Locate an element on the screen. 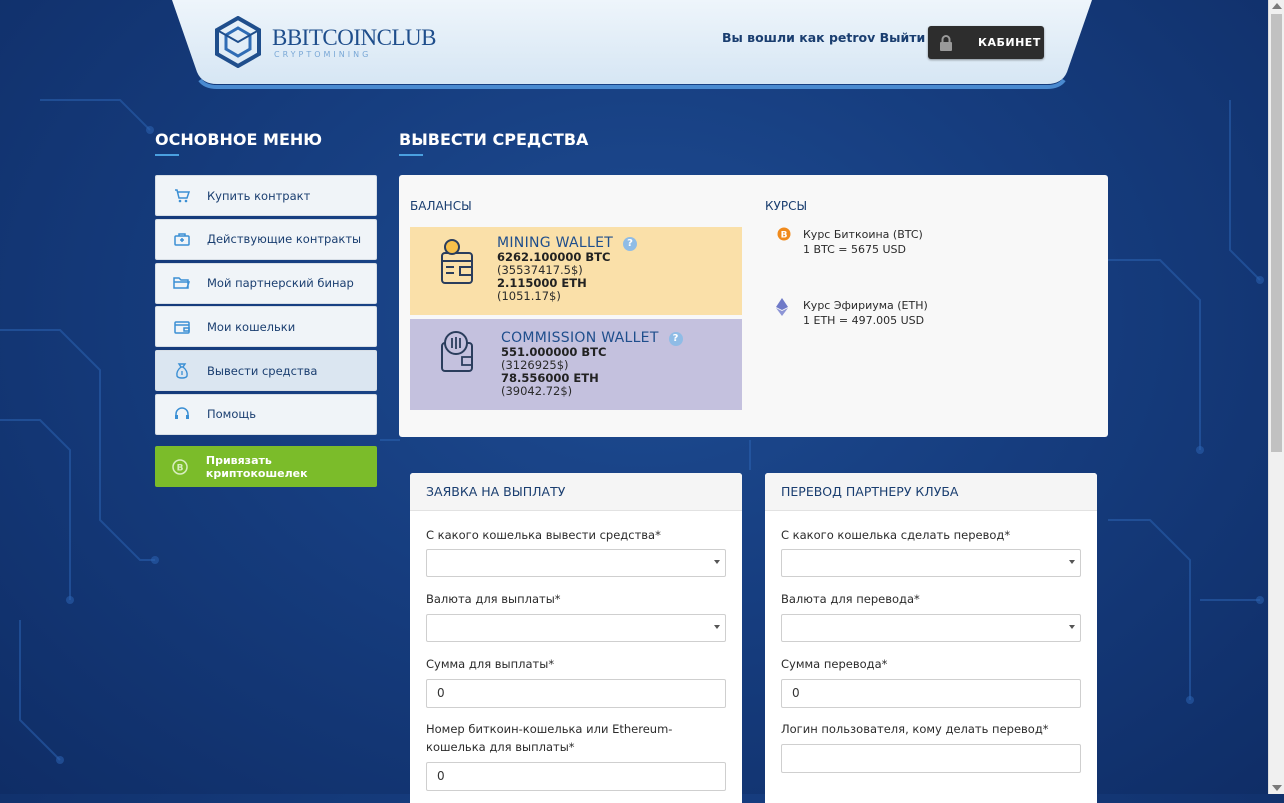 The height and width of the screenshot is (803, 1284). logged-prefix: Вы вошли как is located at coordinates (773, 37).